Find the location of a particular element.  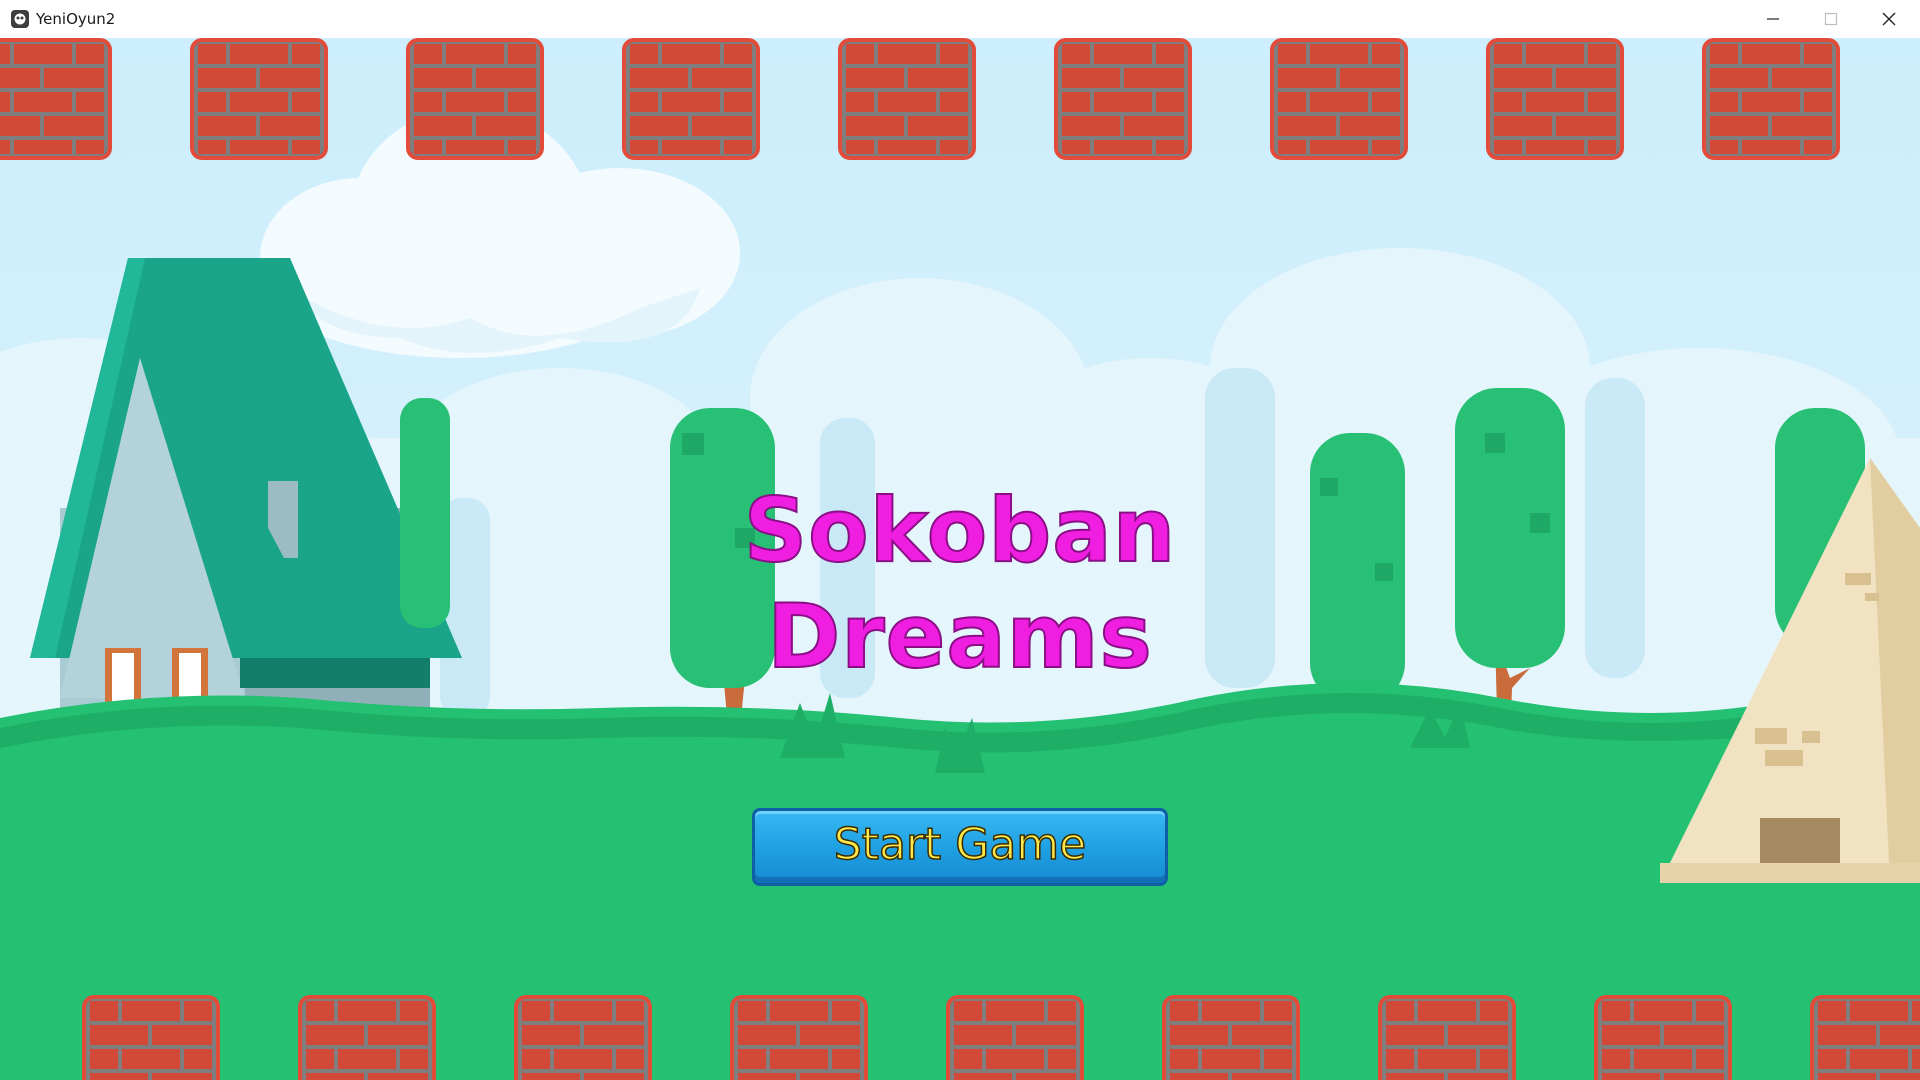

close-button is located at coordinates (1889, 19).